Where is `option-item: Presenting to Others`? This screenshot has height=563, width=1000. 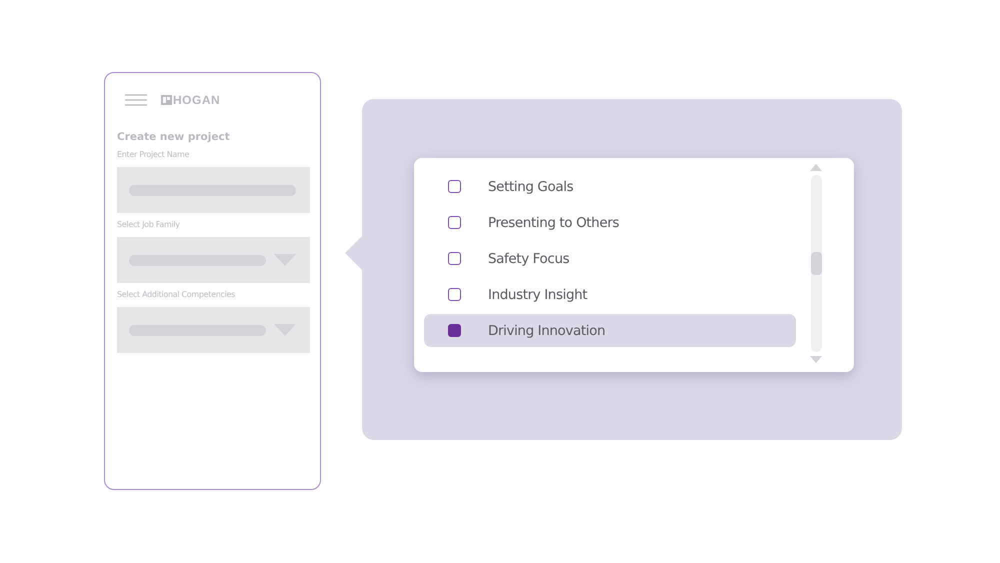
option-item: Presenting to Others is located at coordinates (610, 222).